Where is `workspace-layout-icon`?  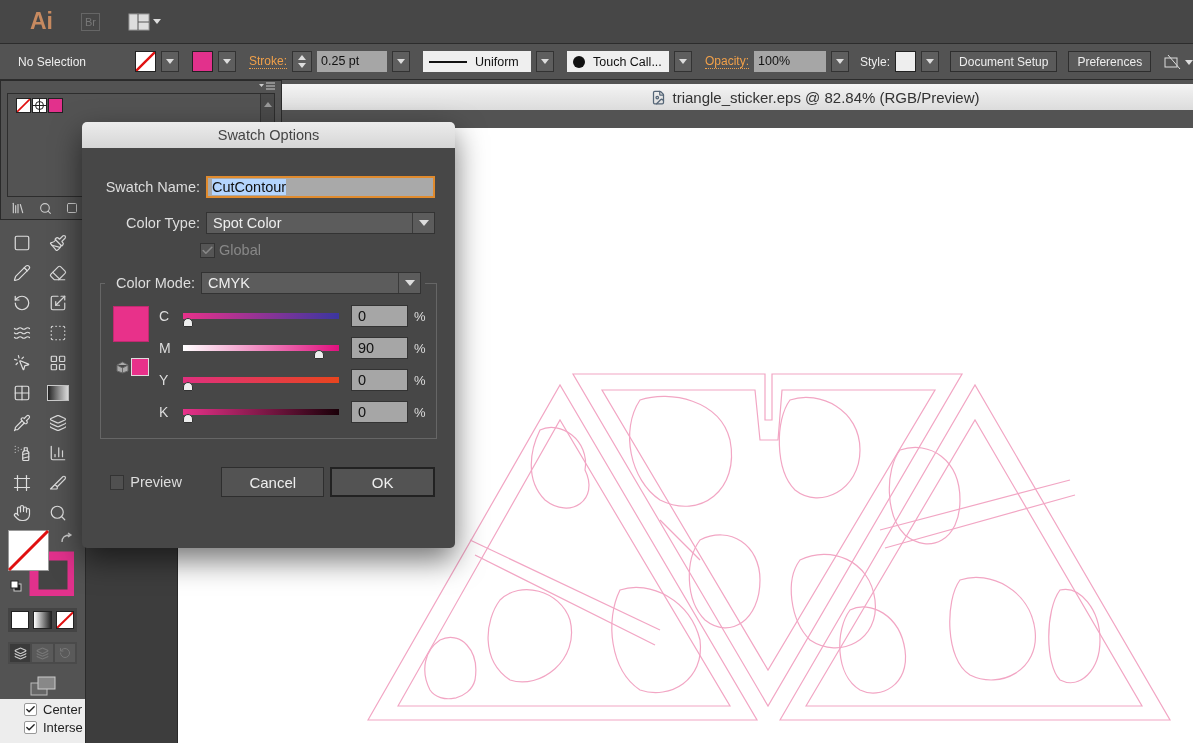 workspace-layout-icon is located at coordinates (145, 21).